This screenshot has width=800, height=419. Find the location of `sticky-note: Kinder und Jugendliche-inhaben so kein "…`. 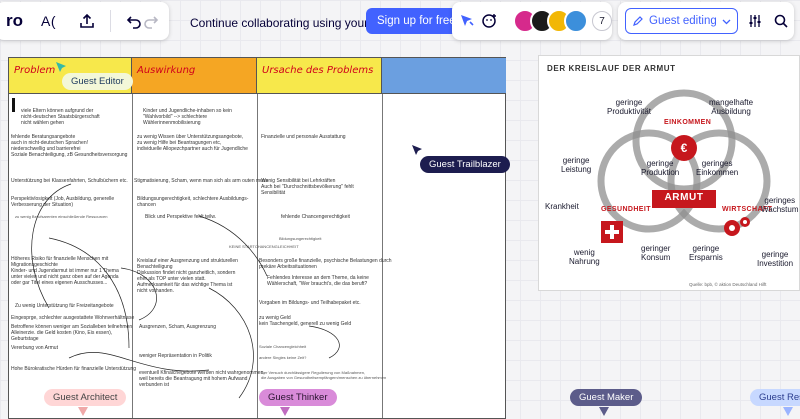

sticky-note: Kinder und Jugendliche-inhaben so kein "… is located at coordinates (187, 117).